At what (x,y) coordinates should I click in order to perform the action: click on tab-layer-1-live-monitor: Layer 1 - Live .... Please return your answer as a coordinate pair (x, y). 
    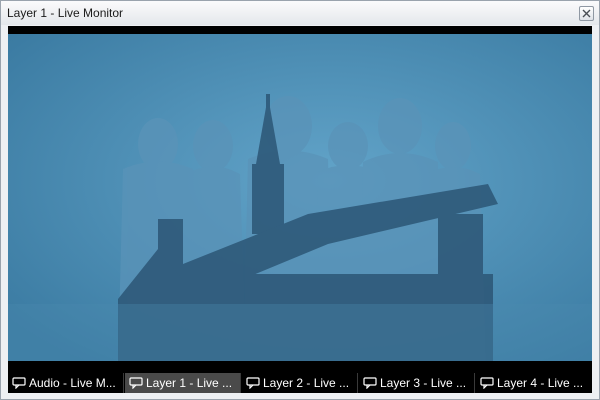
    Looking at the image, I should click on (183, 383).